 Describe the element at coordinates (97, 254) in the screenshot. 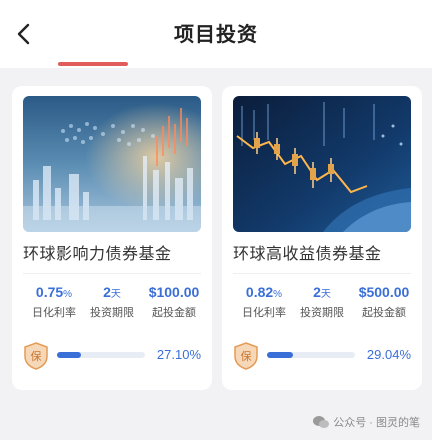

I see `product-name: 环球影响力债券基金` at that location.